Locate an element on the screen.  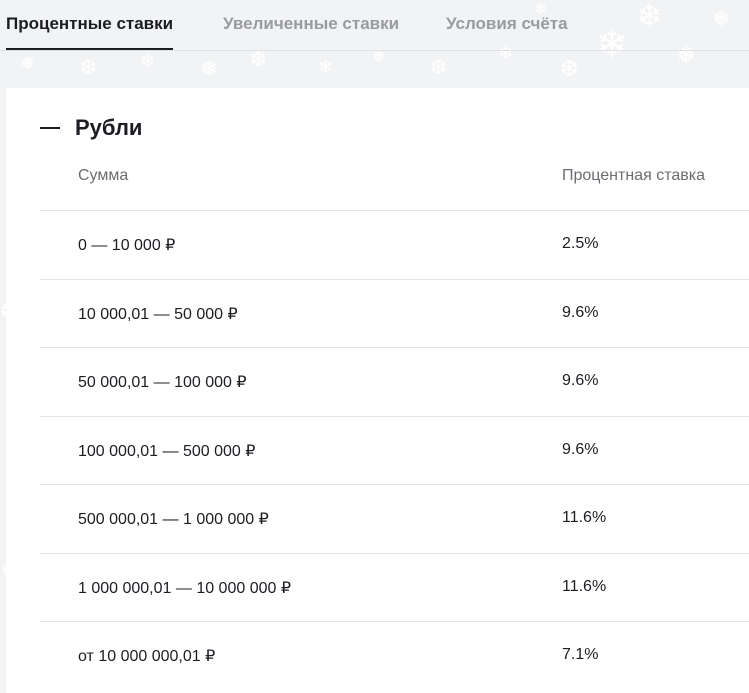
amount-cell: 100 000,01 — 500 000 ₽ is located at coordinates (167, 451).